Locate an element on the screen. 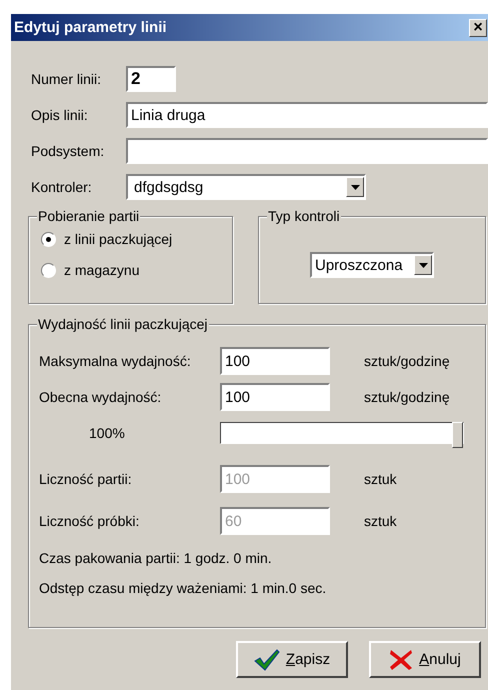 The width and height of the screenshot is (488, 690). field-label: Opis linii: is located at coordinates (59, 115).